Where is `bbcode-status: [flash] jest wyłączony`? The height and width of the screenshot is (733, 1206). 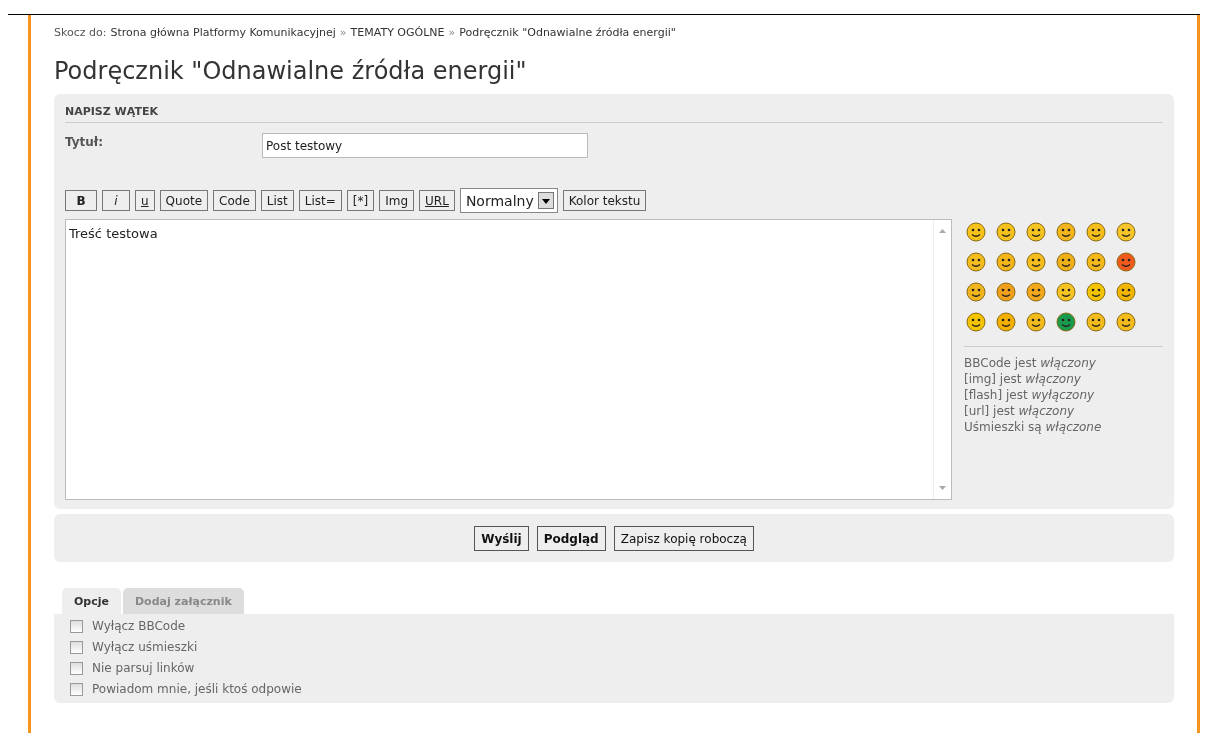
bbcode-status: [flash] jest wyłączony is located at coordinates (1030, 395).